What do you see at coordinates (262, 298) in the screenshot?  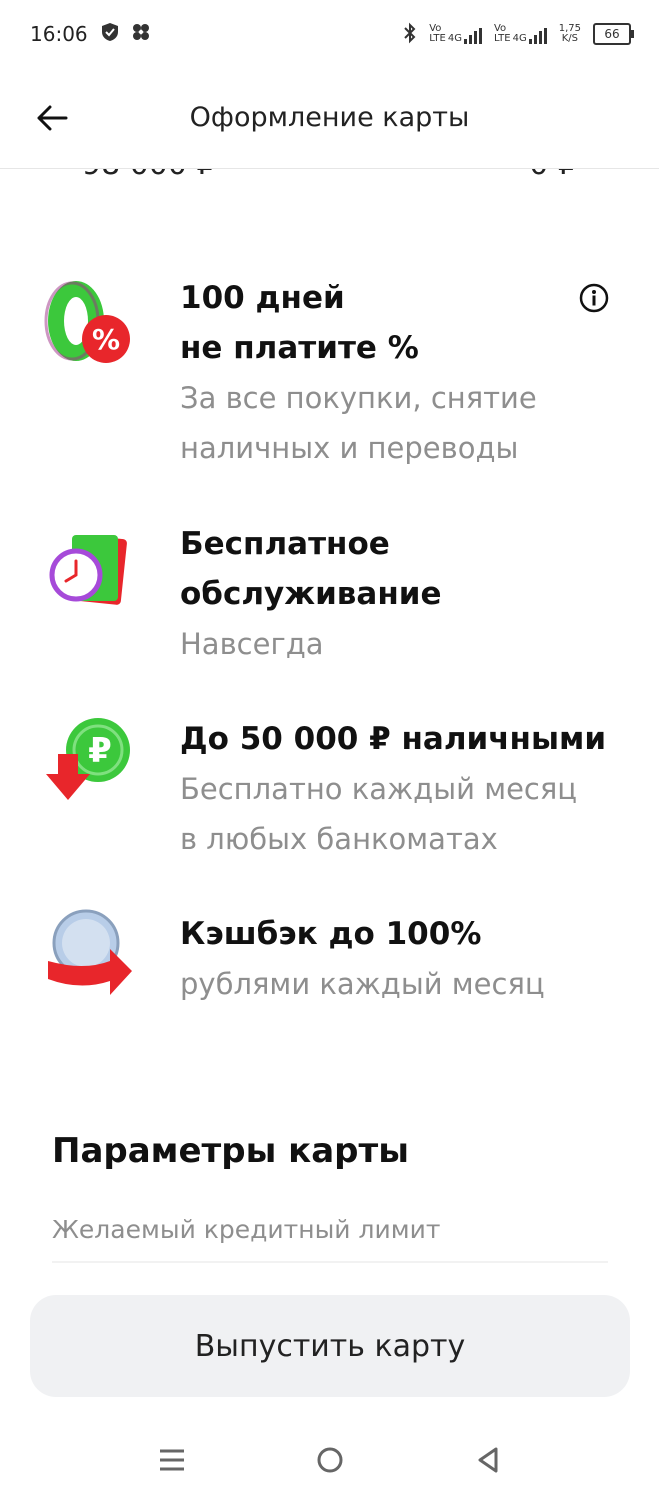 I see `feature-title: 100 дней` at bounding box center [262, 298].